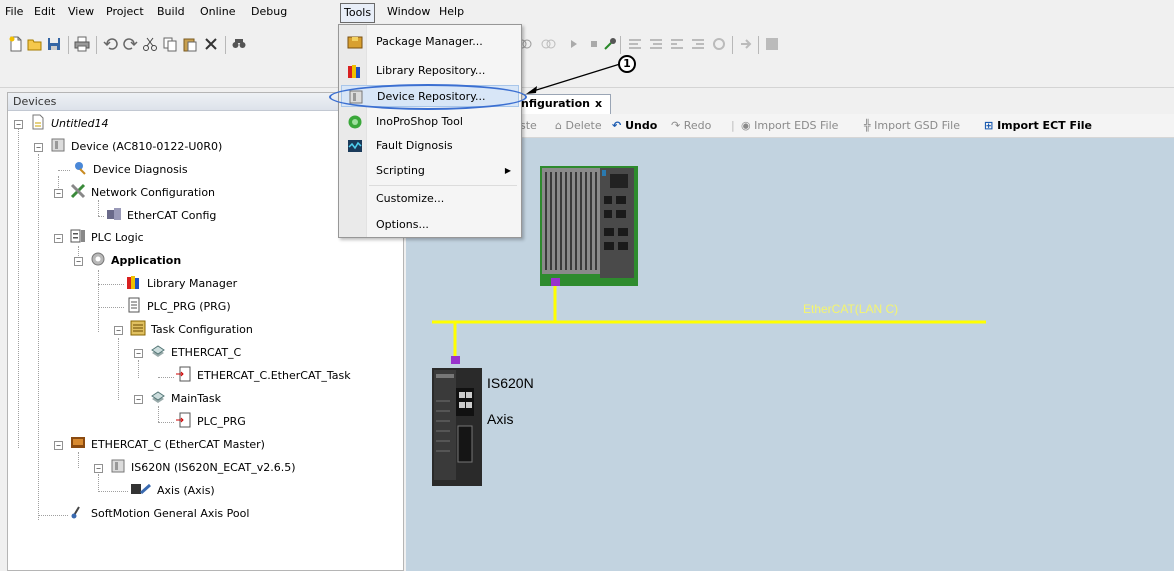 This screenshot has width=1174, height=571. I want to click on import-ect-button: ⊞ Import ECT File, so click(1038, 126).